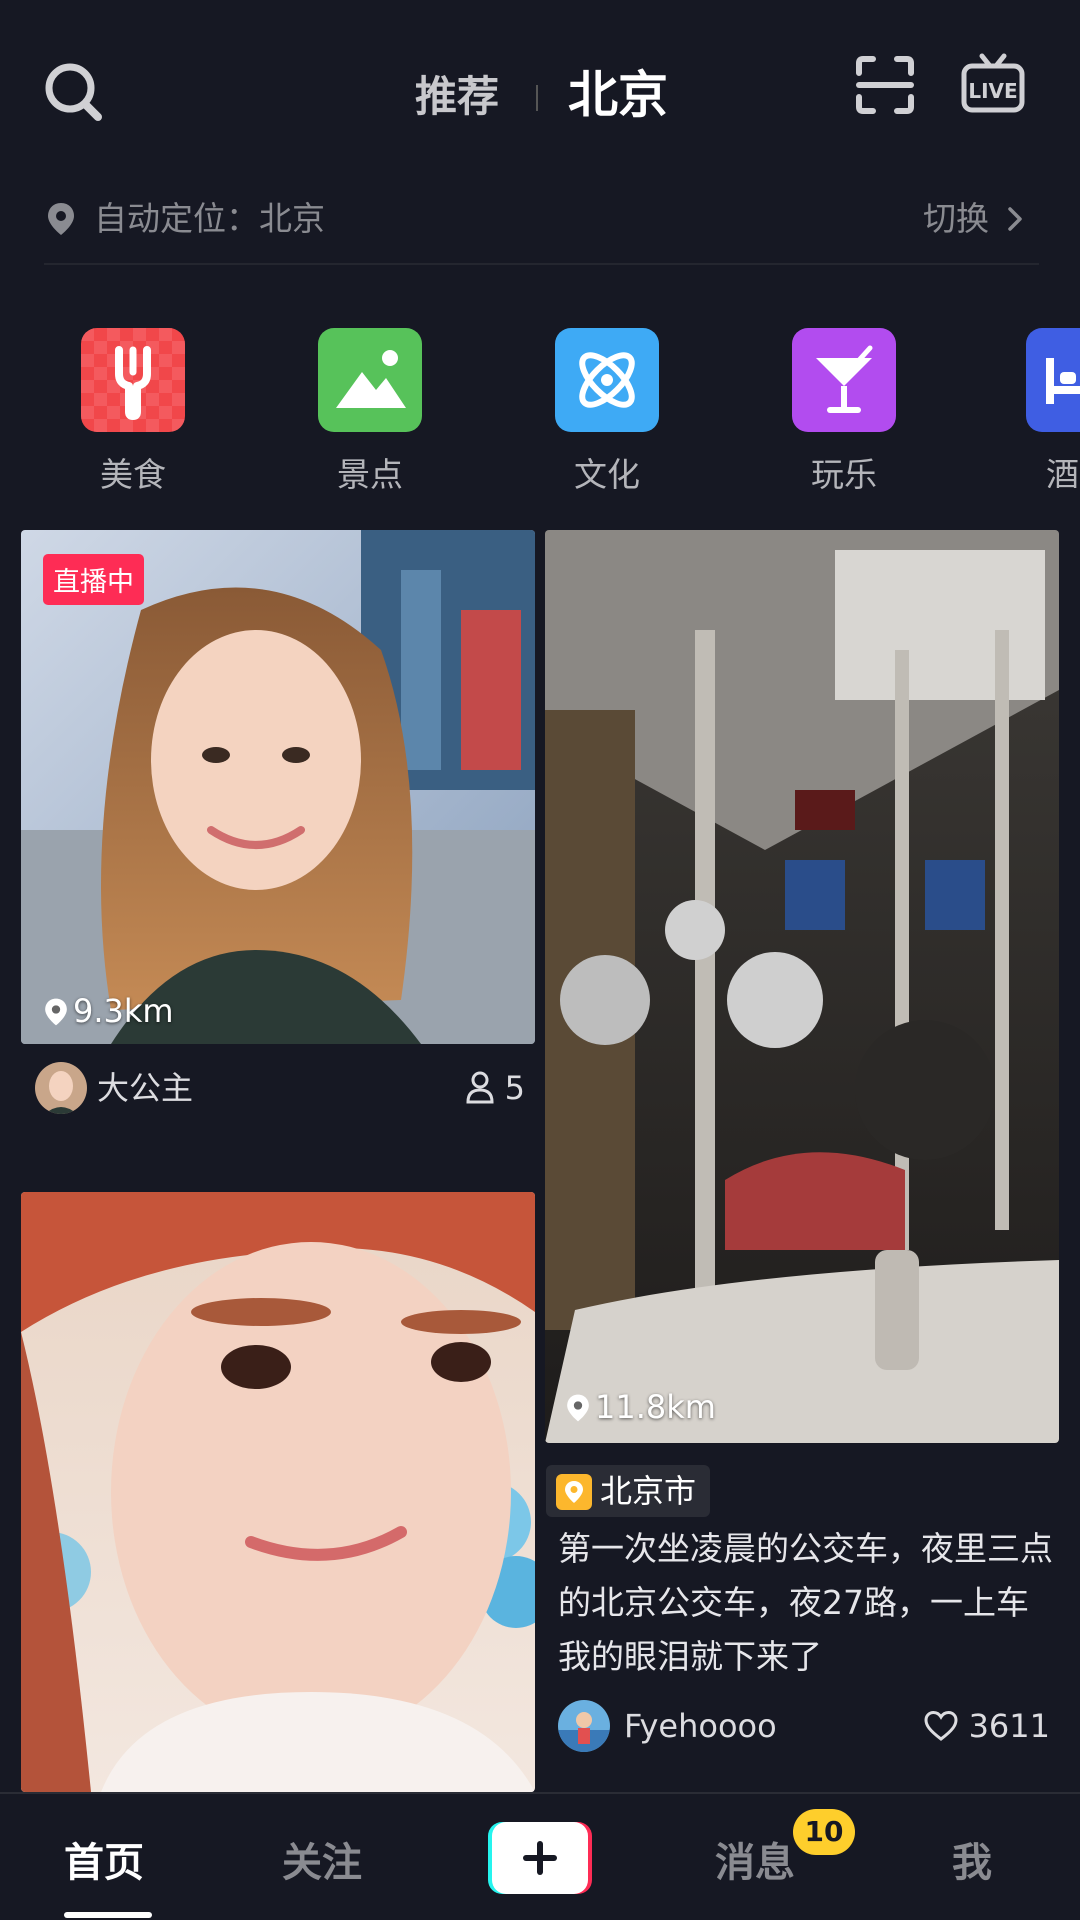 This screenshot has width=1080, height=1920. I want to click on tab-recommend: 推荐, so click(457, 93).